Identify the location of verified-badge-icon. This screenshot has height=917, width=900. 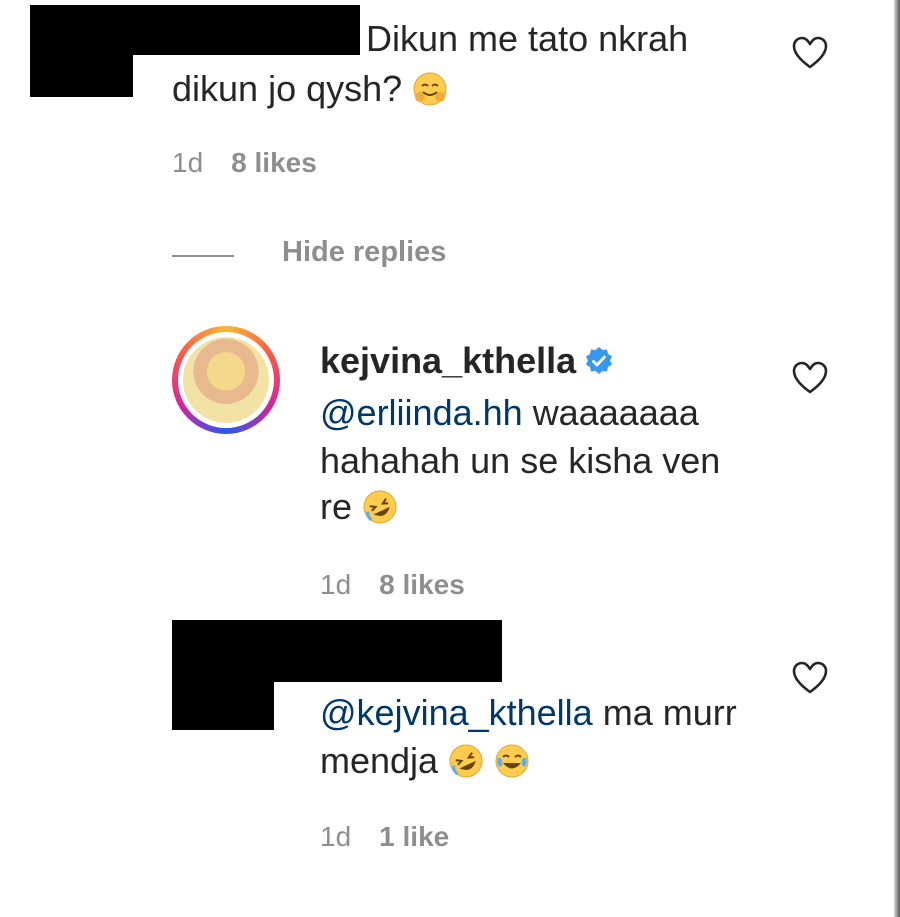
(599, 360).